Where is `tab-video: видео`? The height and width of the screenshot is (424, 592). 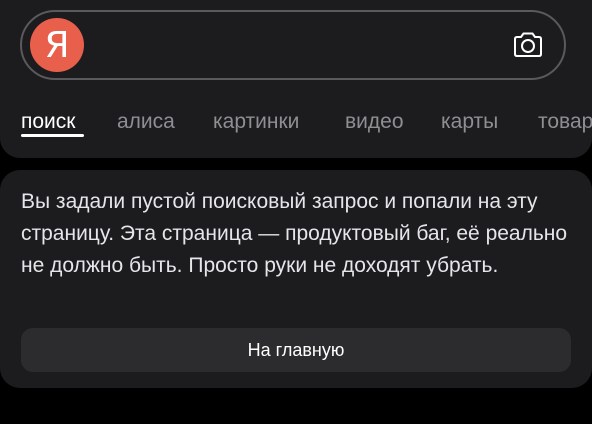
tab-video: видео is located at coordinates (374, 122).